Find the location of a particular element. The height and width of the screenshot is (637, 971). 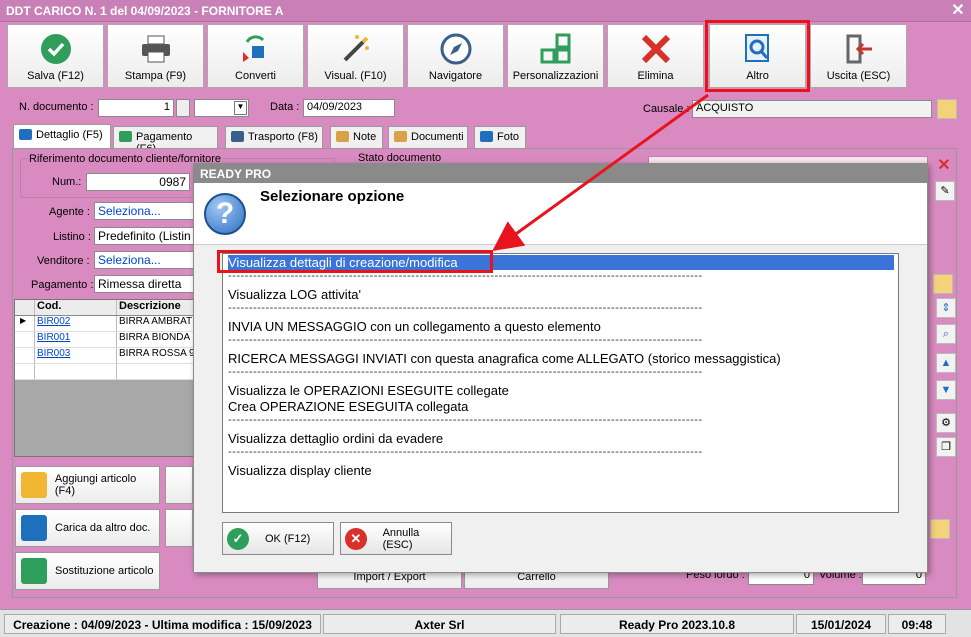

status-date: 15/01/2024 is located at coordinates (841, 624).